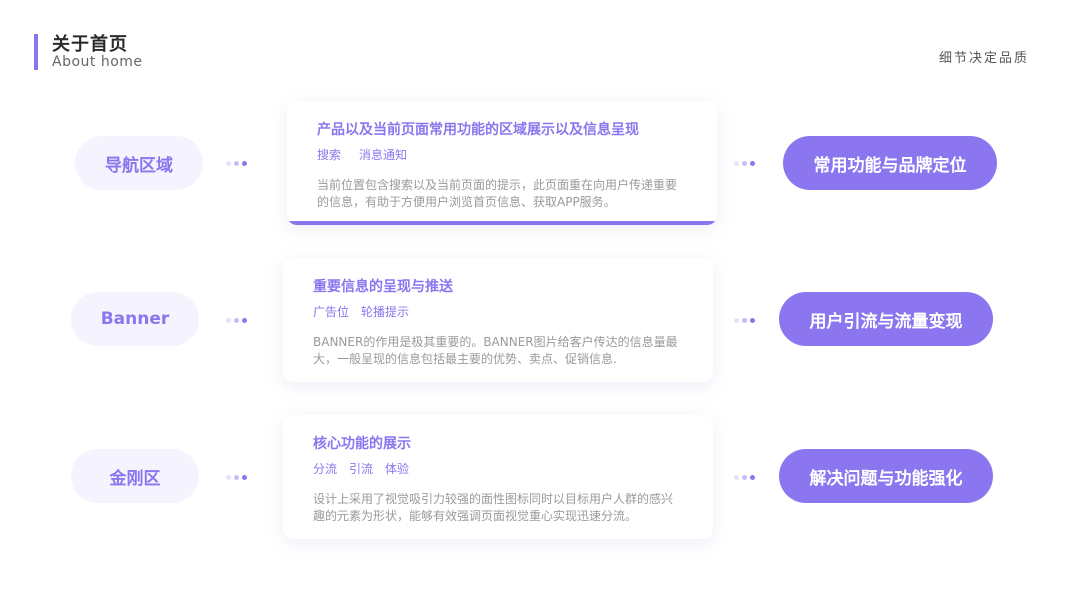 The image size is (1067, 600). I want to click on card-tag: 搜索, so click(329, 155).